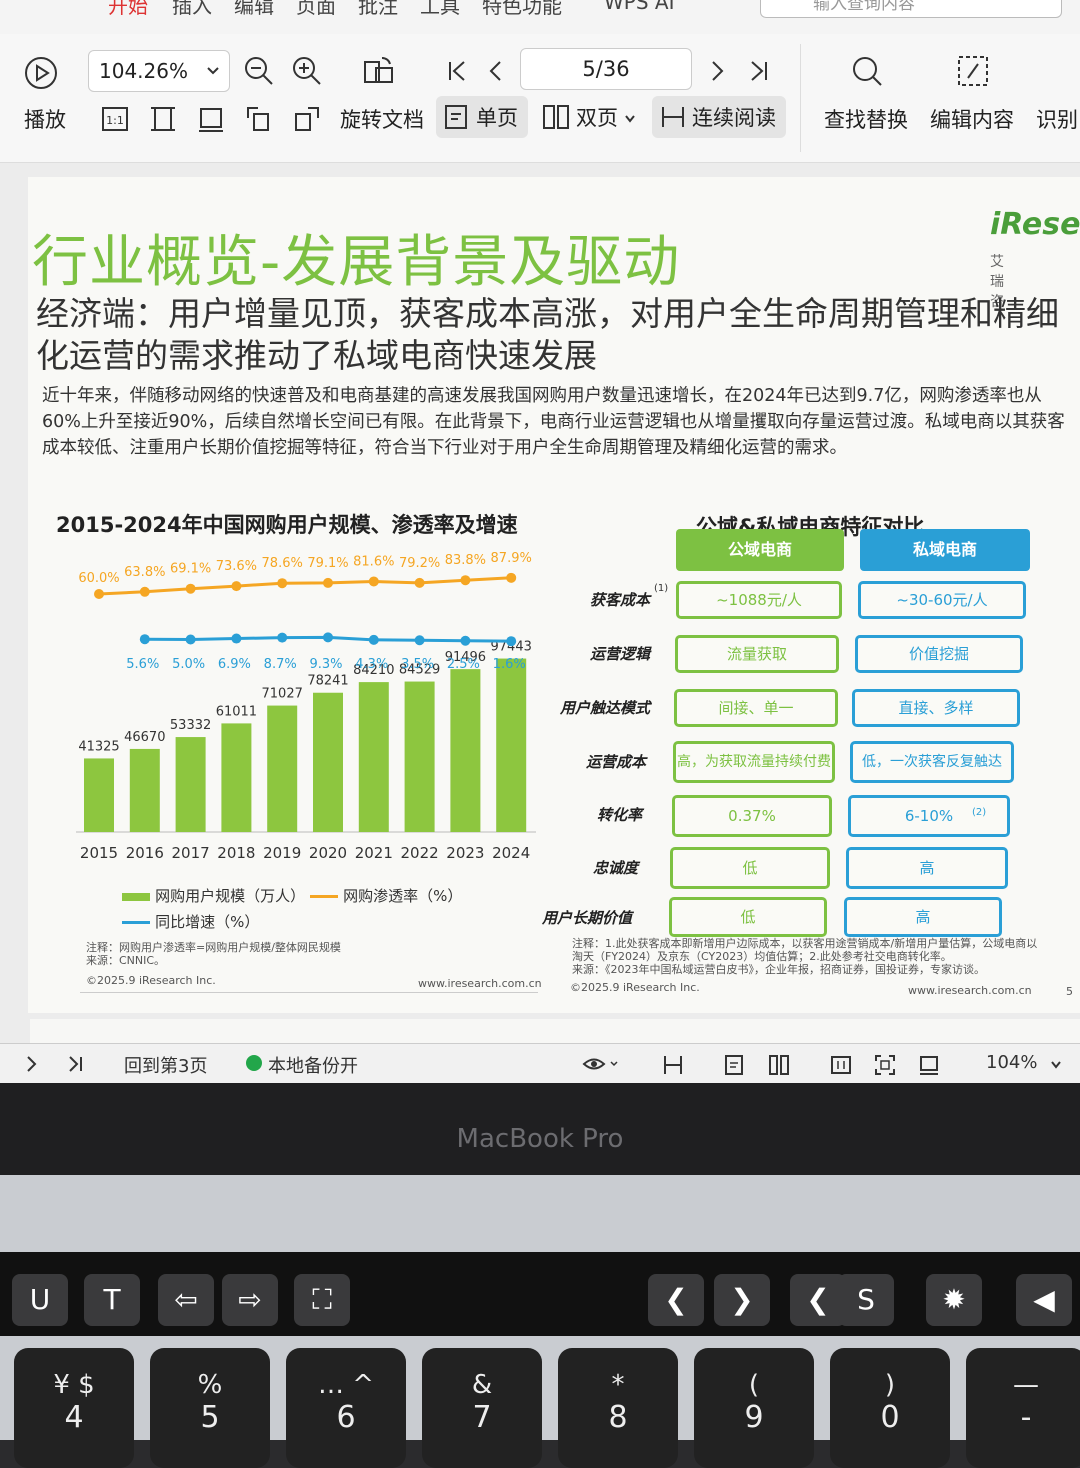 The width and height of the screenshot is (1080, 1468). What do you see at coordinates (282, 853) in the screenshot?
I see `x-tick-label: 2019` at bounding box center [282, 853].